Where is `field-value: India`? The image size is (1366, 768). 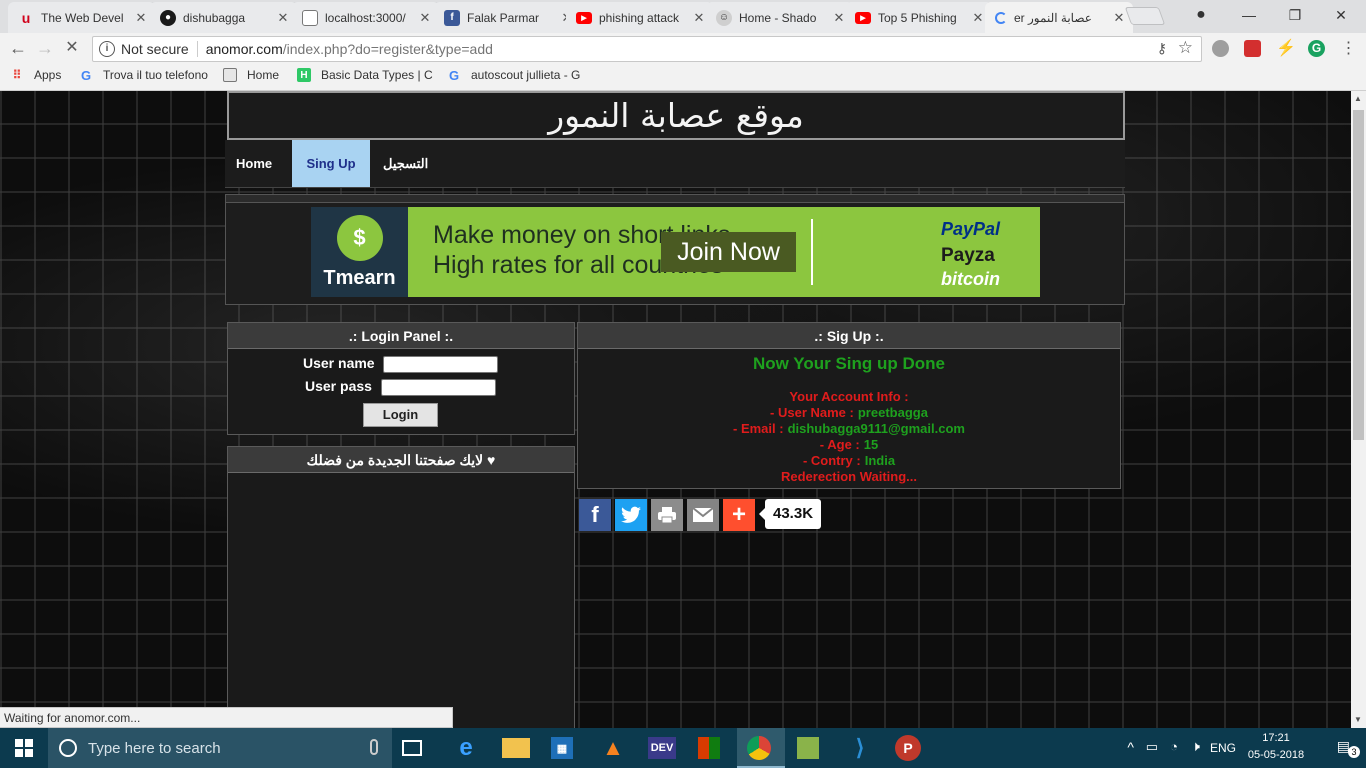 field-value: India is located at coordinates (880, 460).